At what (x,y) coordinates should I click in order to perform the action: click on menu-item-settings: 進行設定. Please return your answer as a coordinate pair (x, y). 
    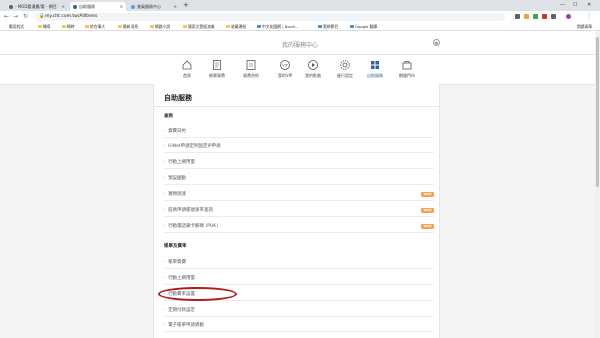
    Looking at the image, I should click on (345, 69).